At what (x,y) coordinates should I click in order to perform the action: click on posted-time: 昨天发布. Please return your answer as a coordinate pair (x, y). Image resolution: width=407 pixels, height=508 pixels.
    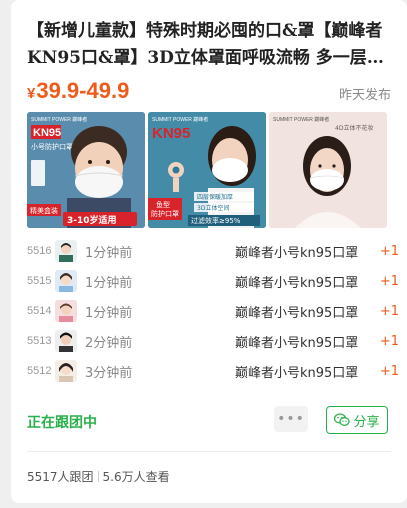
    Looking at the image, I should click on (364, 95).